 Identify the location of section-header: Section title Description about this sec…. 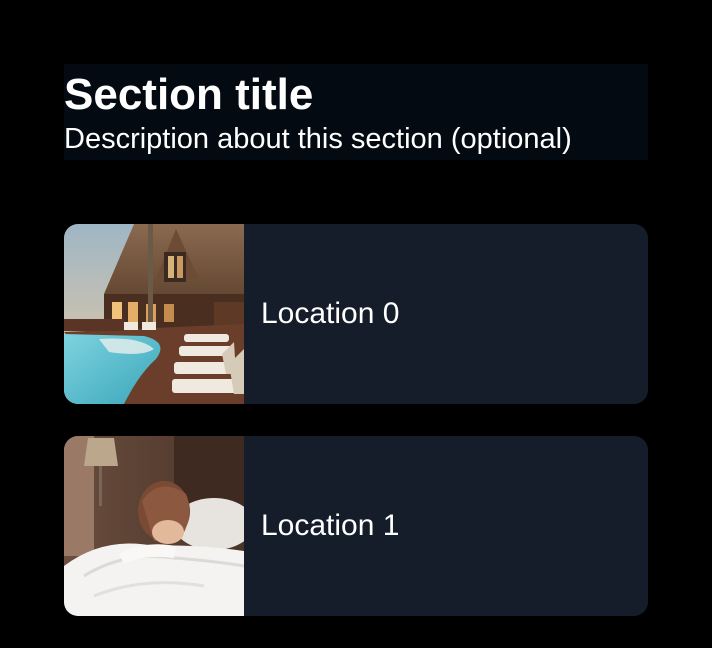
(356, 112).